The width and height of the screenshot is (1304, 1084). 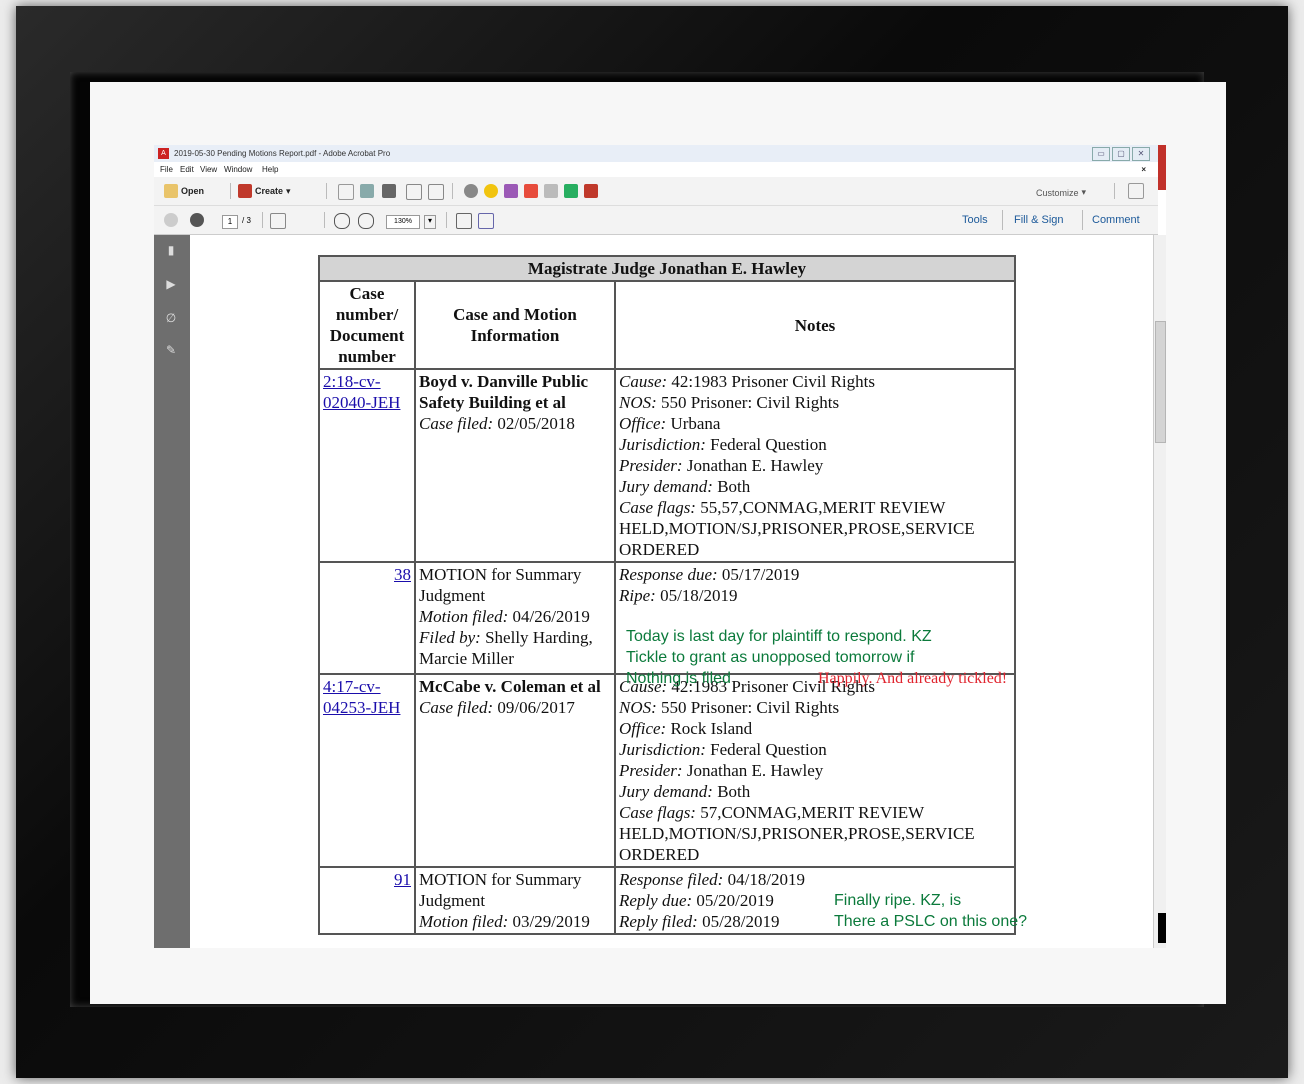 I want to click on next-page-icon, so click(x=197, y=220).